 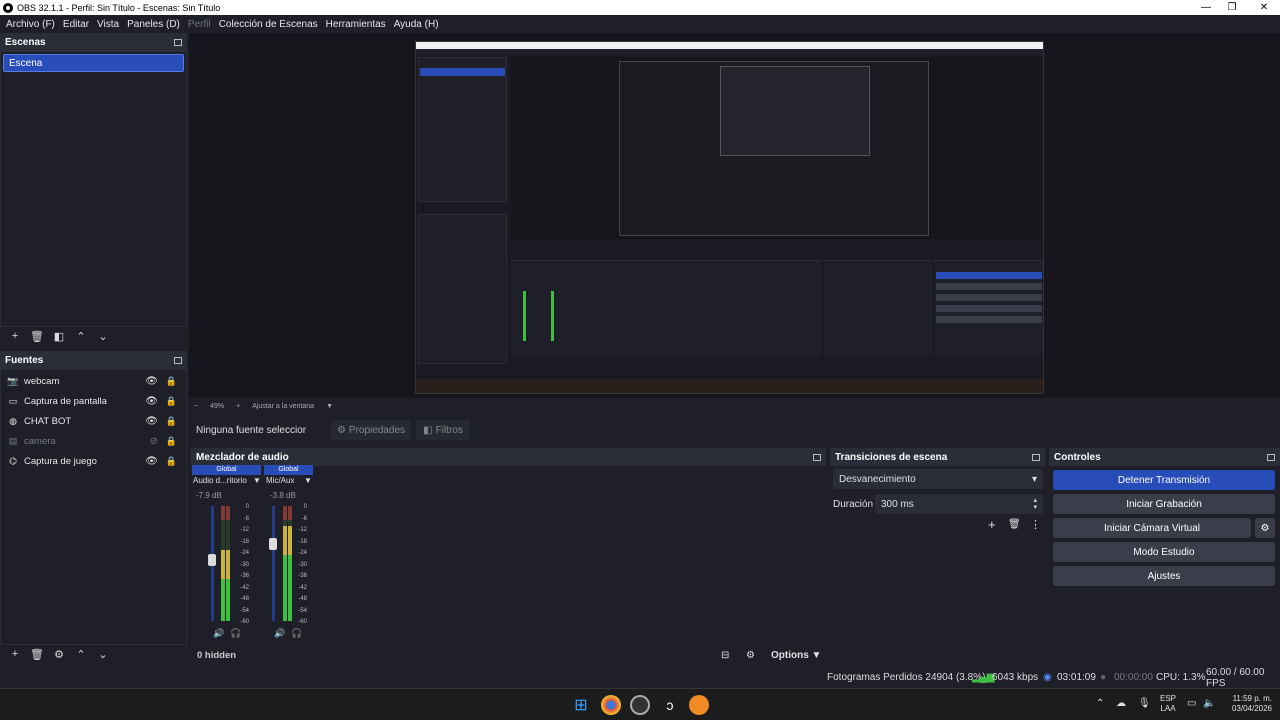 What do you see at coordinates (37, 336) in the screenshot?
I see `remove-scene-icon: 🗑` at bounding box center [37, 336].